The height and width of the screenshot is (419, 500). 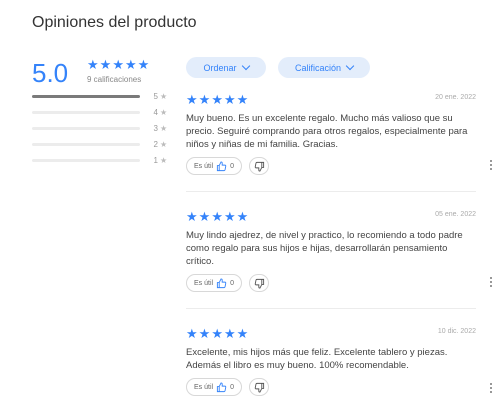 I want to click on distribution-label: 5, so click(x=155, y=96).